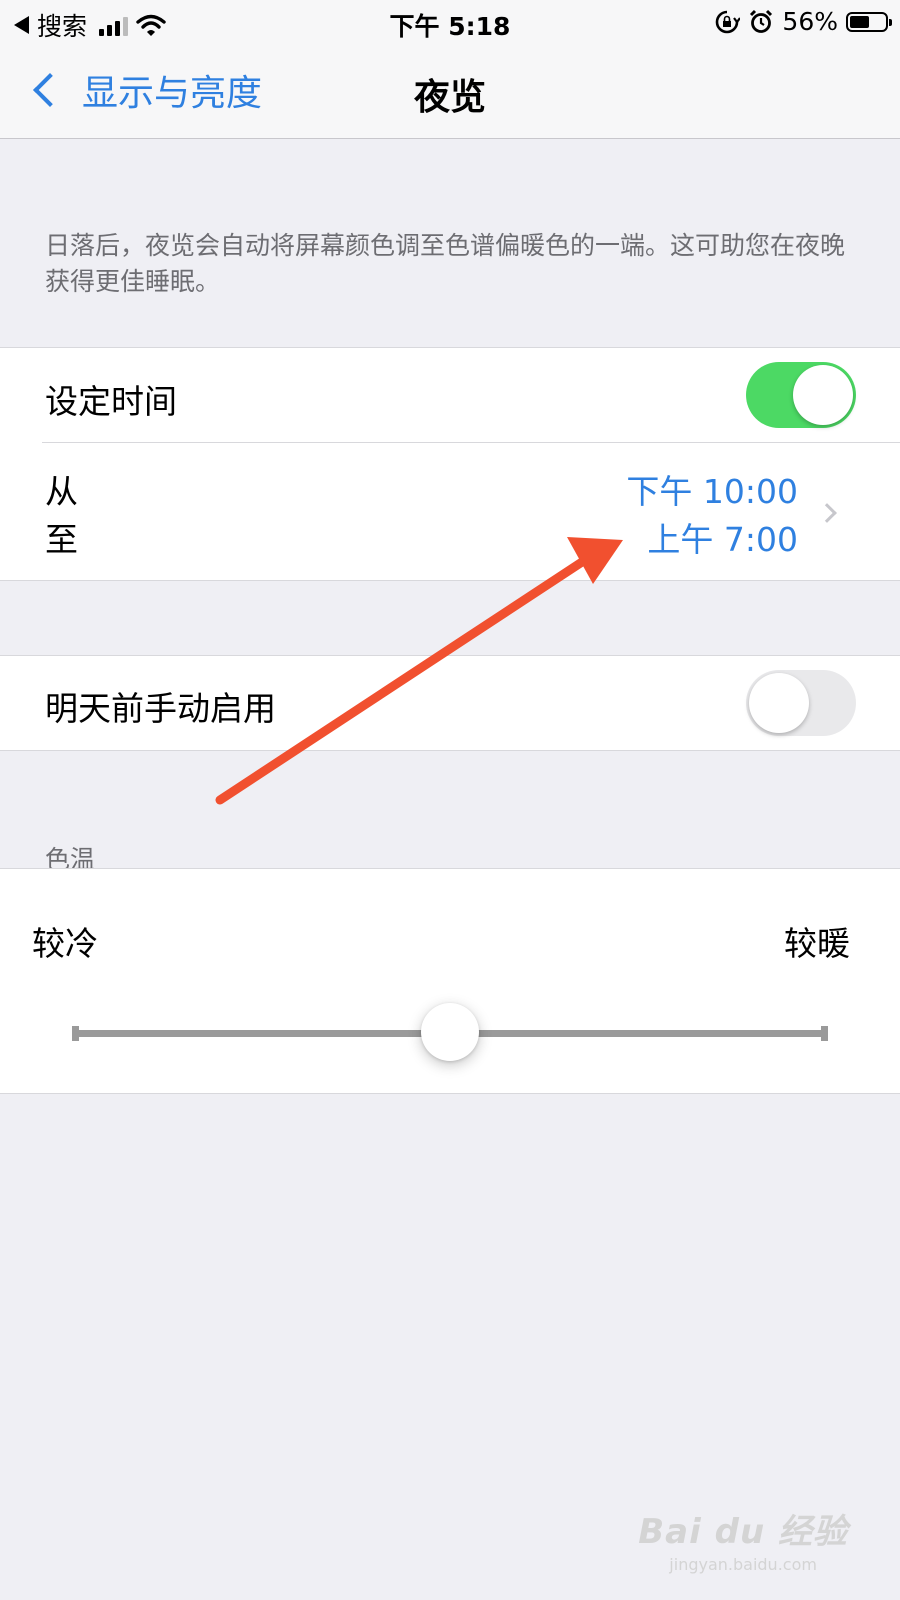  What do you see at coordinates (722, 539) in the screenshot?
I see `to-time-value: 上午 7:00` at bounding box center [722, 539].